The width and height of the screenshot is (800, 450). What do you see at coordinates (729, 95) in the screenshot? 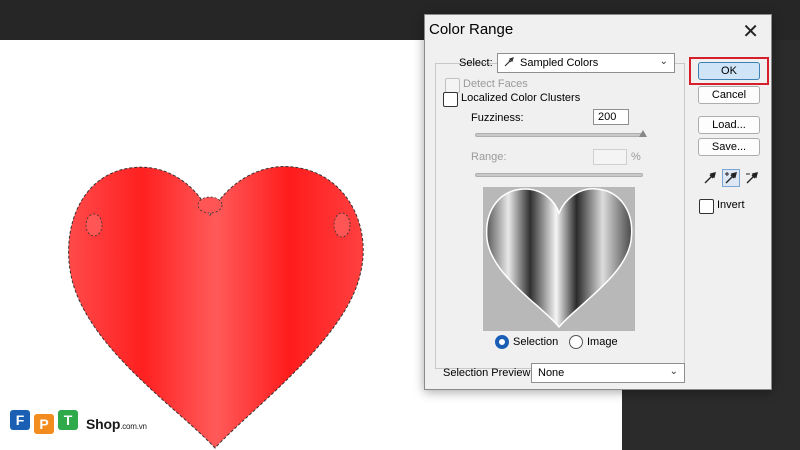
I see `cancel-button: Cancel` at bounding box center [729, 95].